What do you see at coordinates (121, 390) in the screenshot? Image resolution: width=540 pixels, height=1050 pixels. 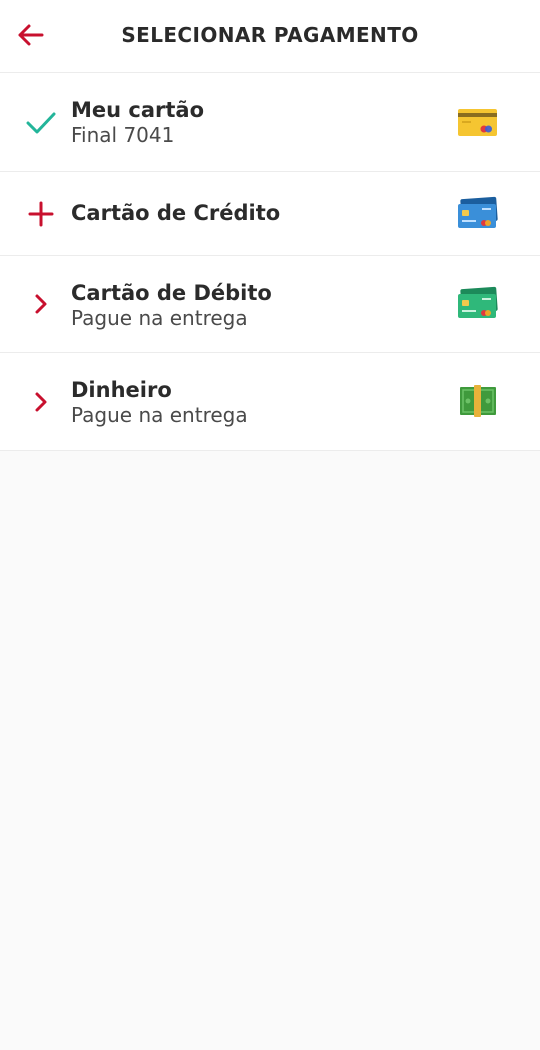 I see `option-title: Dinheiro` at bounding box center [121, 390].